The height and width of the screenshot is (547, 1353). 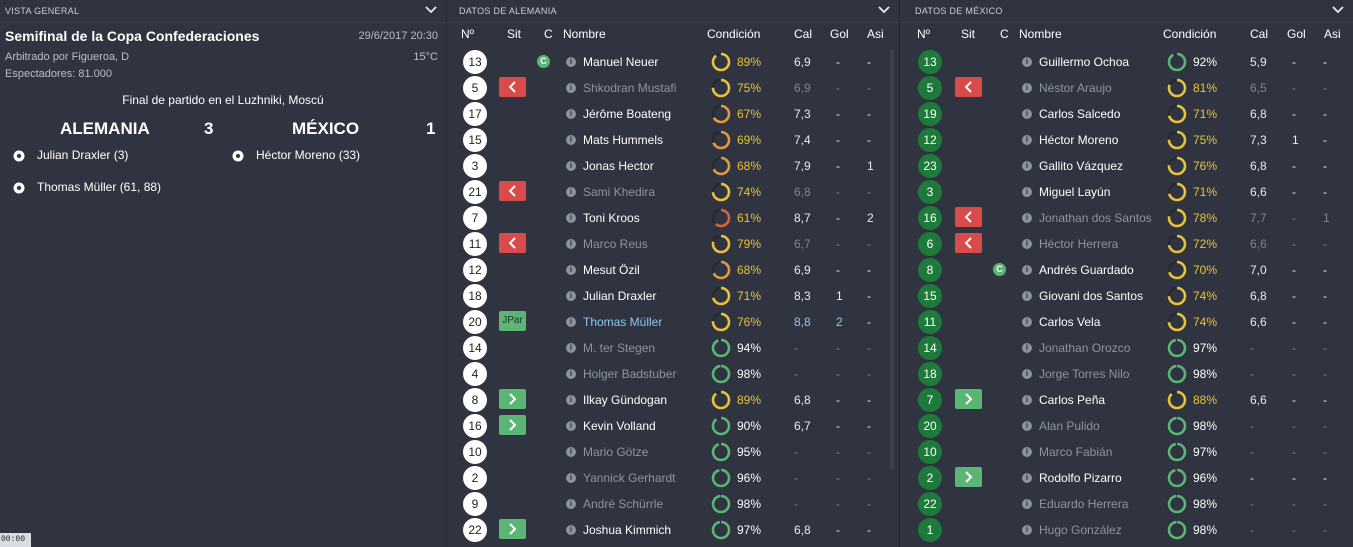 I want to click on player-name: Gallito Vázquez, so click(x=1081, y=166).